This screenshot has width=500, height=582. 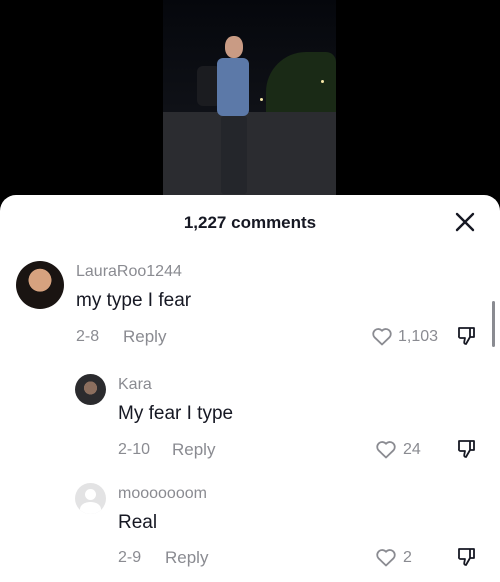 I want to click on like-count: 2, so click(x=407, y=557).